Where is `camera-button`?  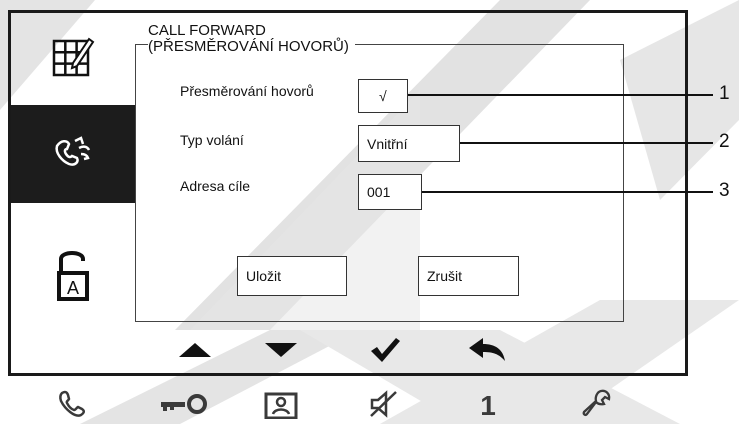 camera-button is located at coordinates (281, 406).